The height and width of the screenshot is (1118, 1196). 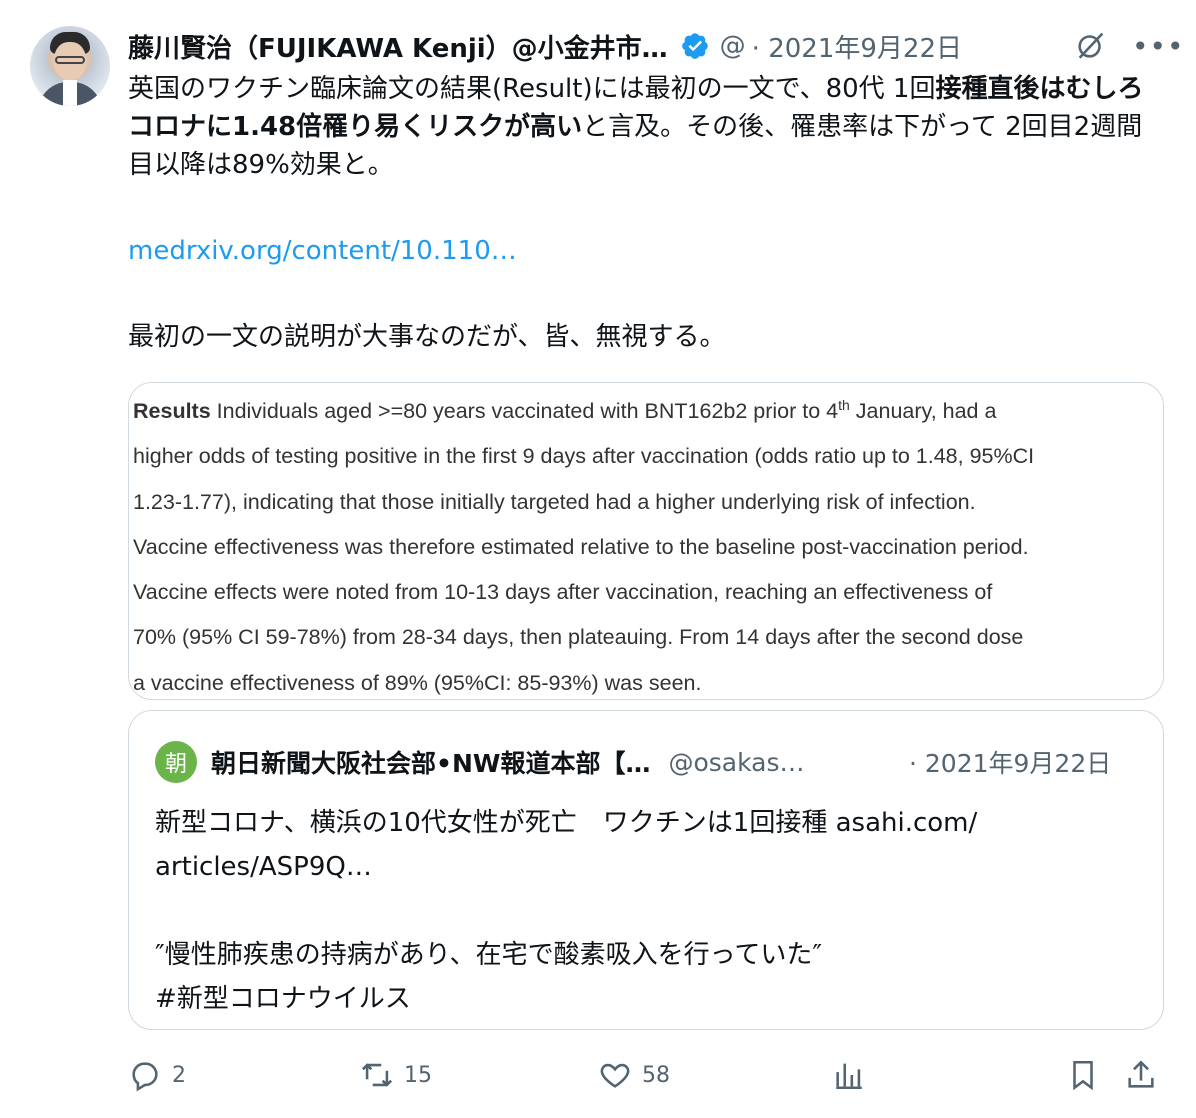 I want to click on tweet-text-line-2: 最初の一文の説明が大事なのだが、皆、無視する。, so click(x=427, y=337).